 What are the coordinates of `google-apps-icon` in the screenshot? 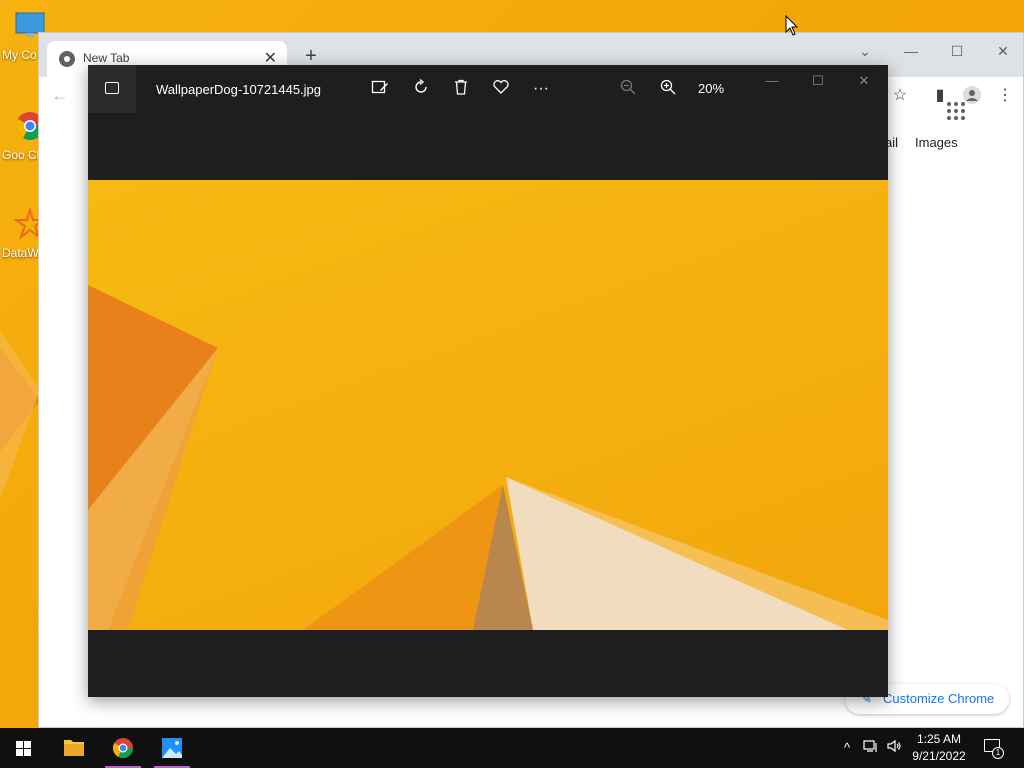 It's located at (956, 111).